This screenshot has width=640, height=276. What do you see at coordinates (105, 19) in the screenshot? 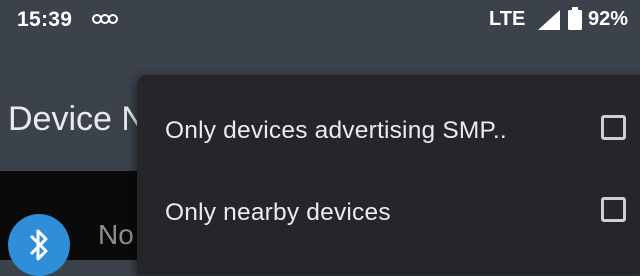
I see `notification-icon` at bounding box center [105, 19].